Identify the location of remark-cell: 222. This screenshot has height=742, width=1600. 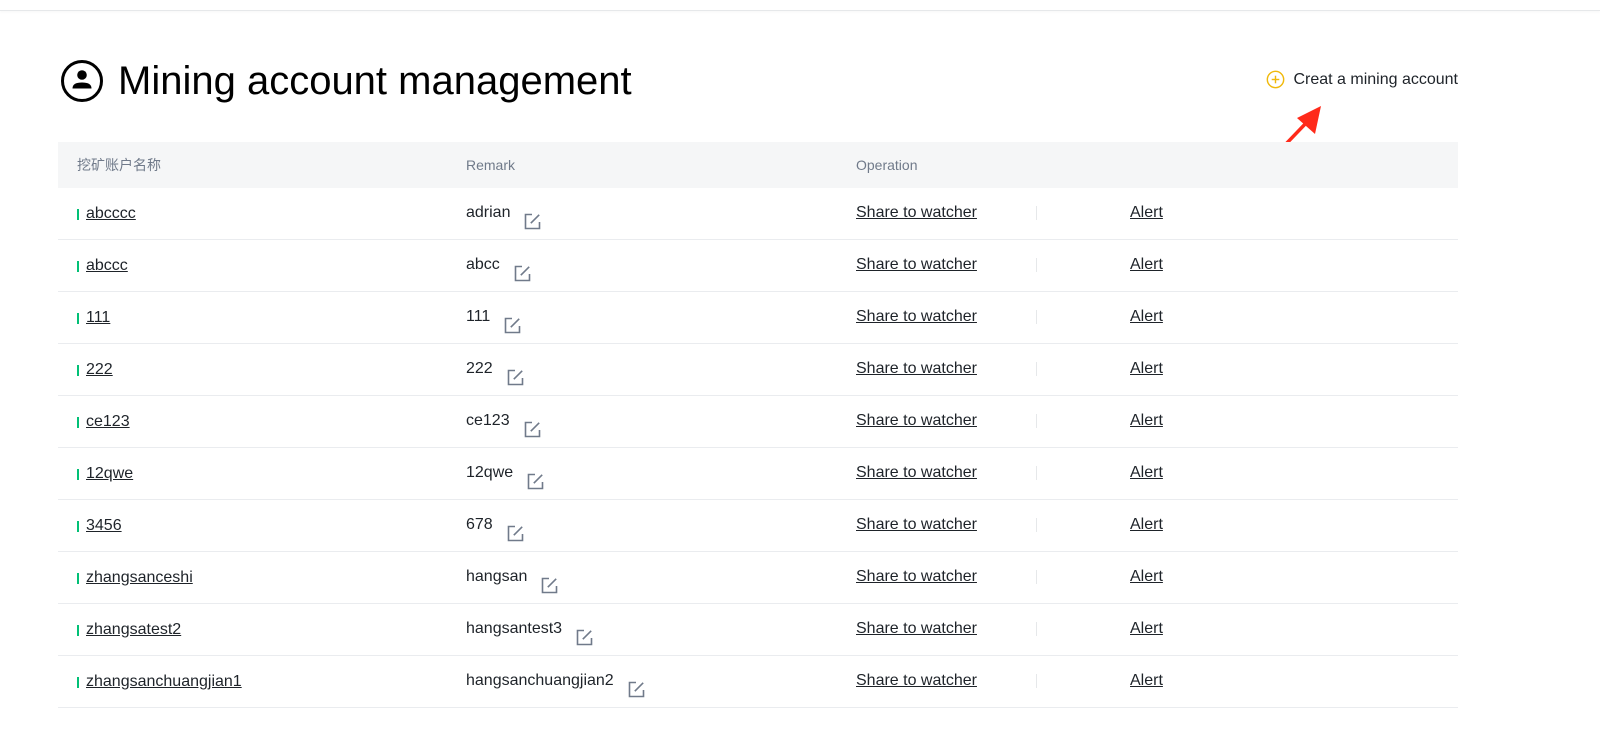
(495, 369).